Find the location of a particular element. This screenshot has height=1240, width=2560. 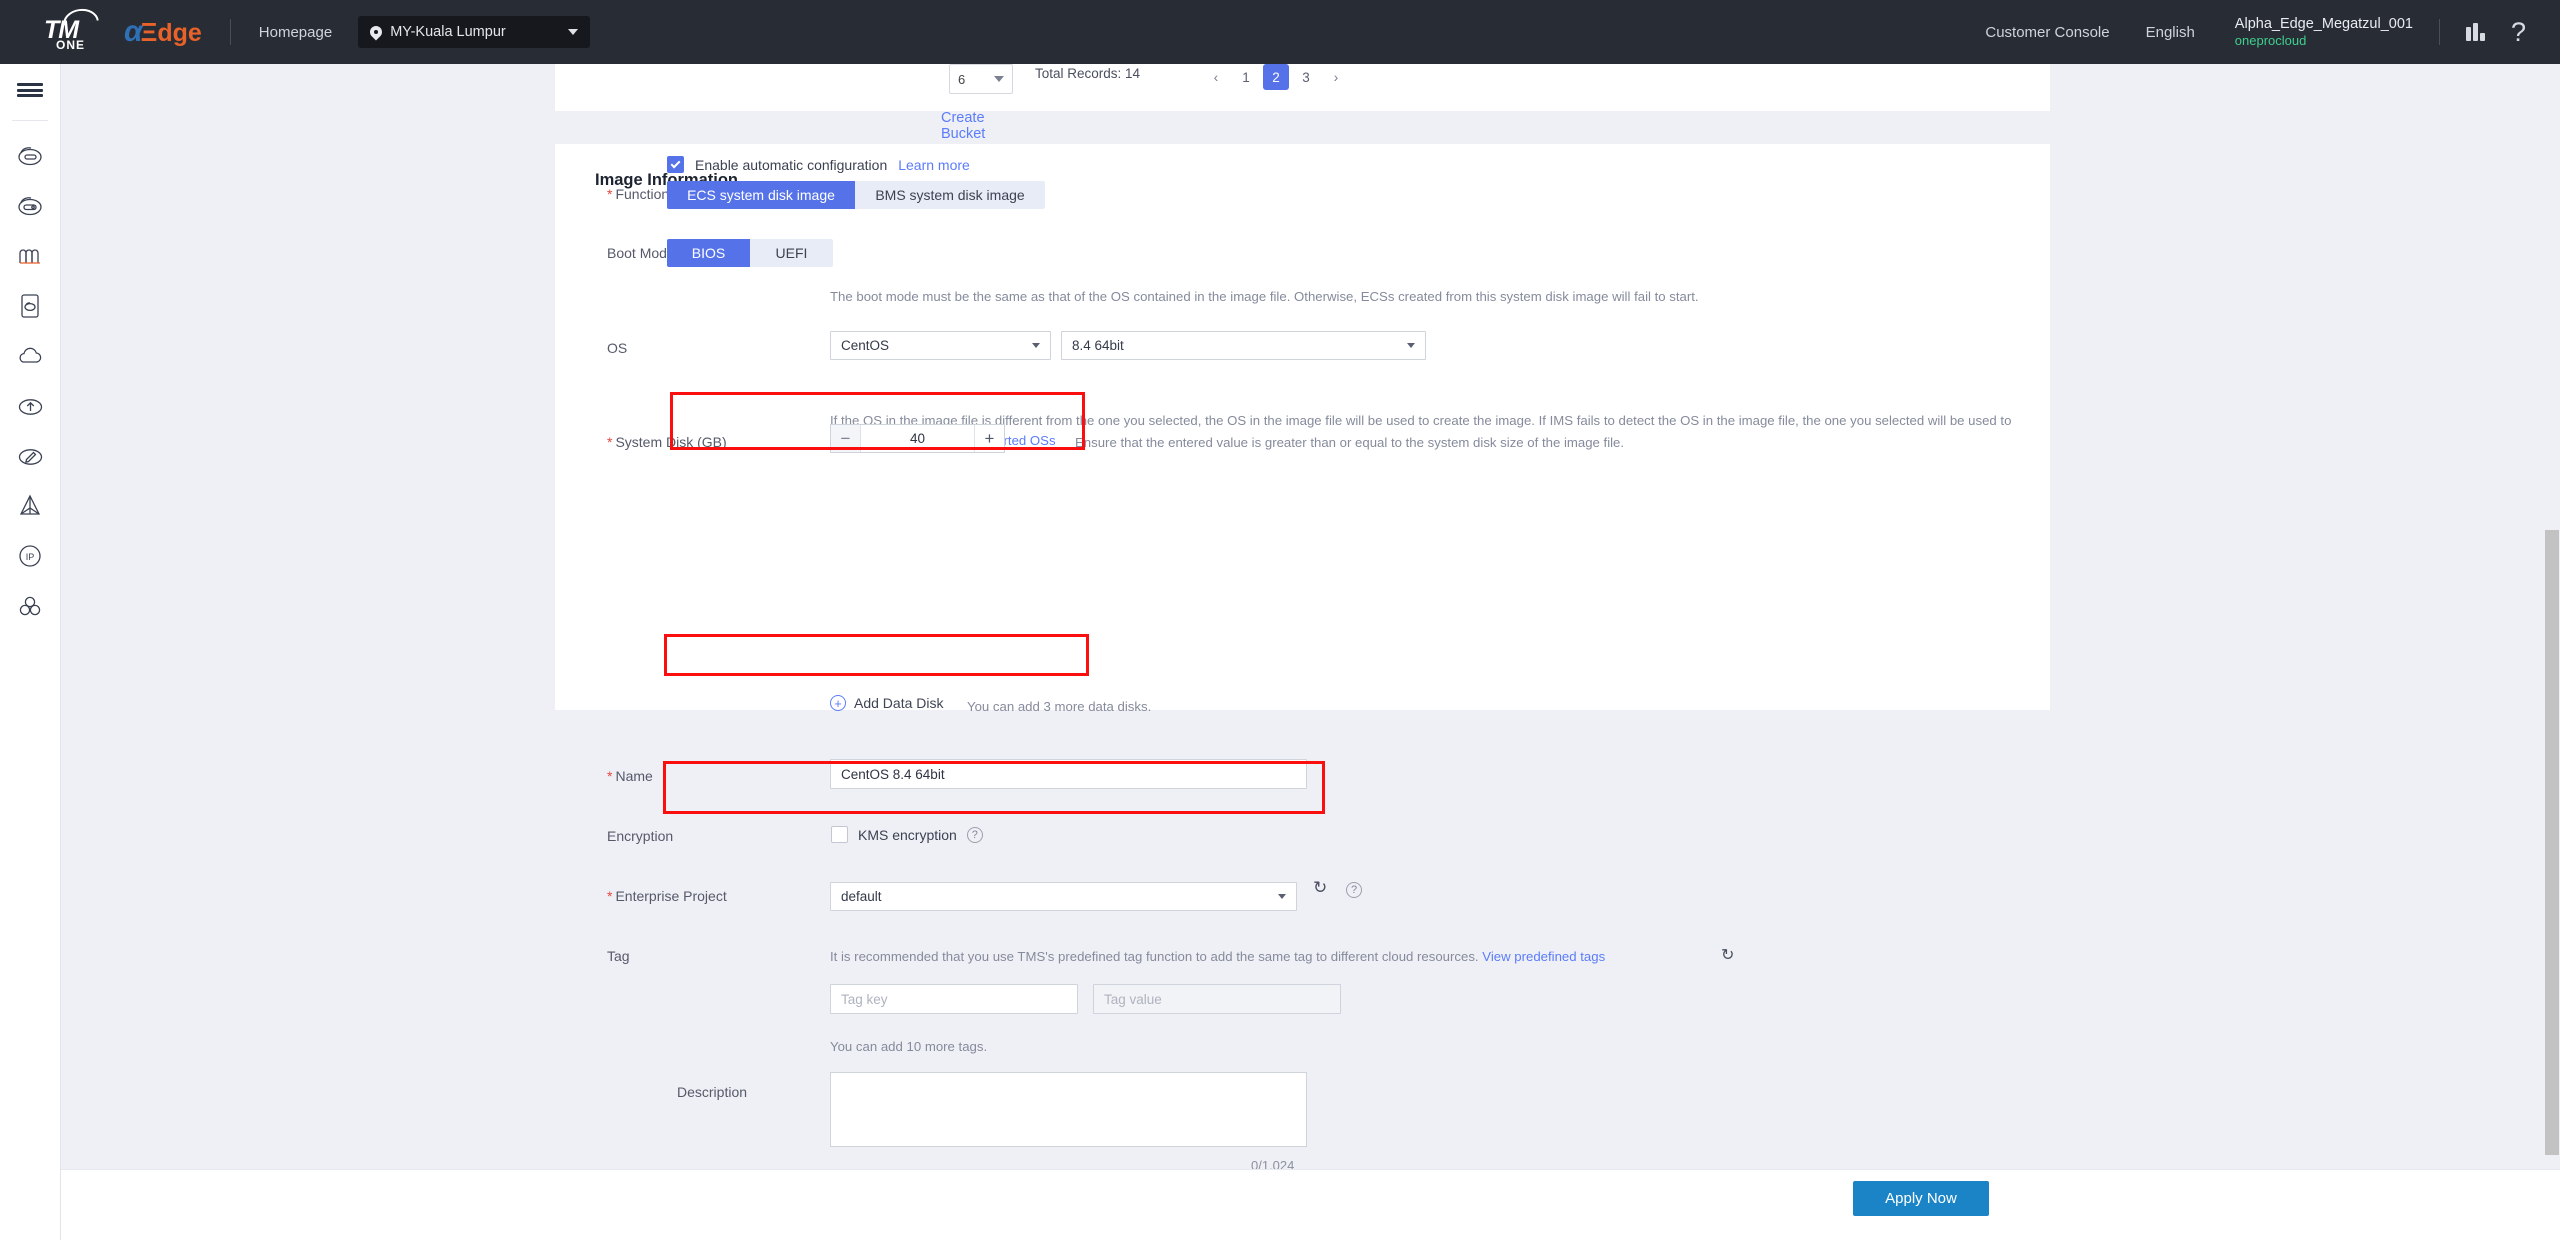

tag-value-input is located at coordinates (1217, 999).